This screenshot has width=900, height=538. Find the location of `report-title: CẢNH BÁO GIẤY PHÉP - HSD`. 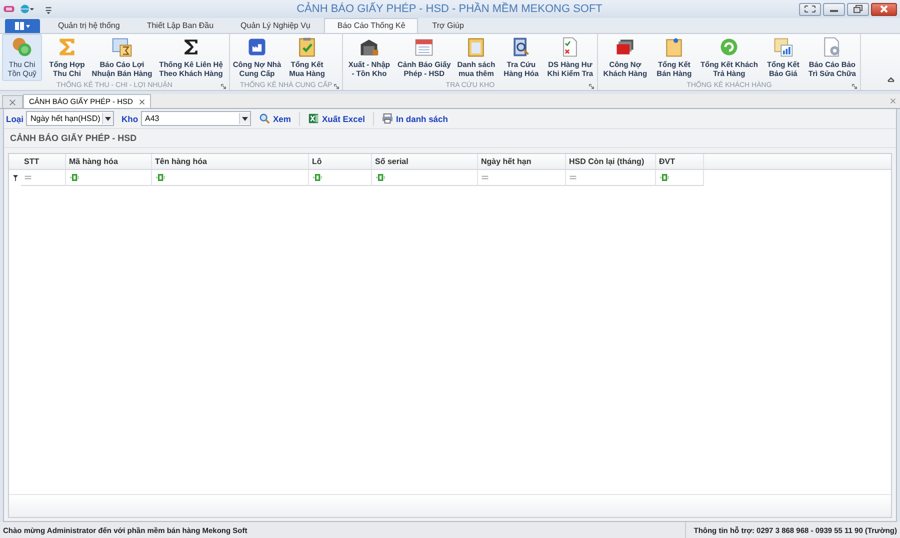

report-title: CẢNH BÁO GIẤY PHÉP - HSD is located at coordinates (73, 138).